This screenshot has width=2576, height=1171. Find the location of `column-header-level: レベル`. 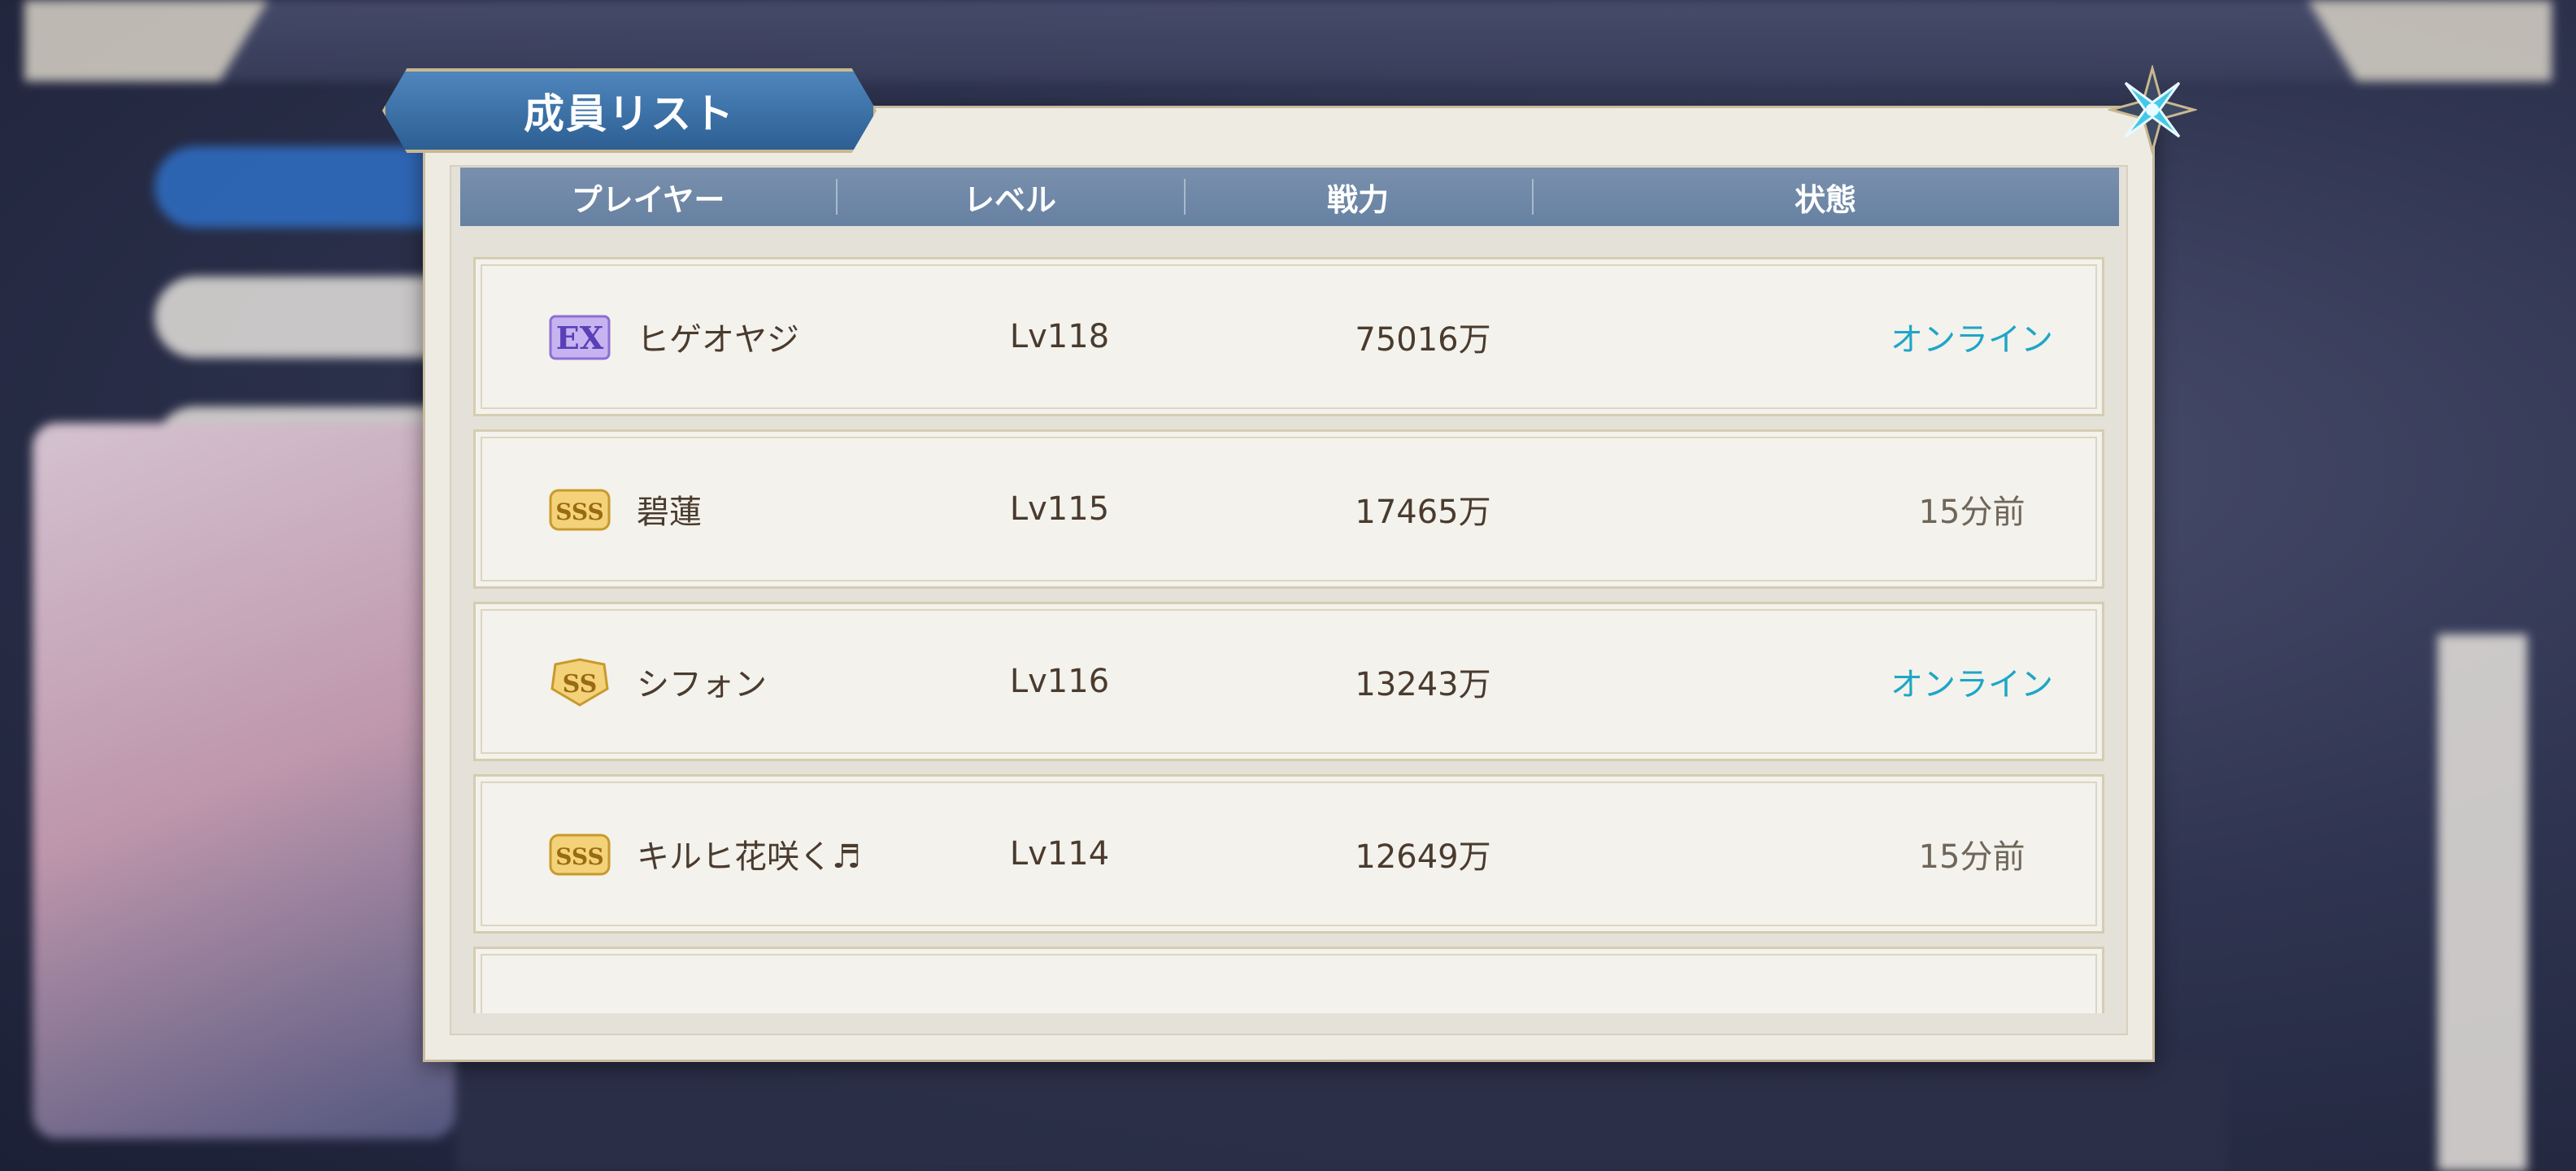

column-header-level: レベル is located at coordinates (1010, 197).